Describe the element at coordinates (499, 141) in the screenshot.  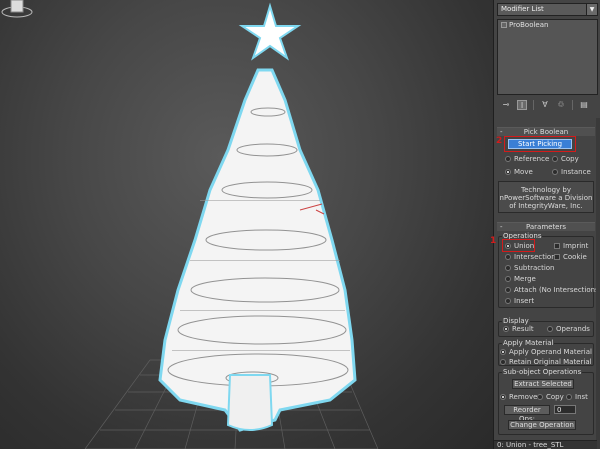
I see `annotation-number-2: 2` at that location.